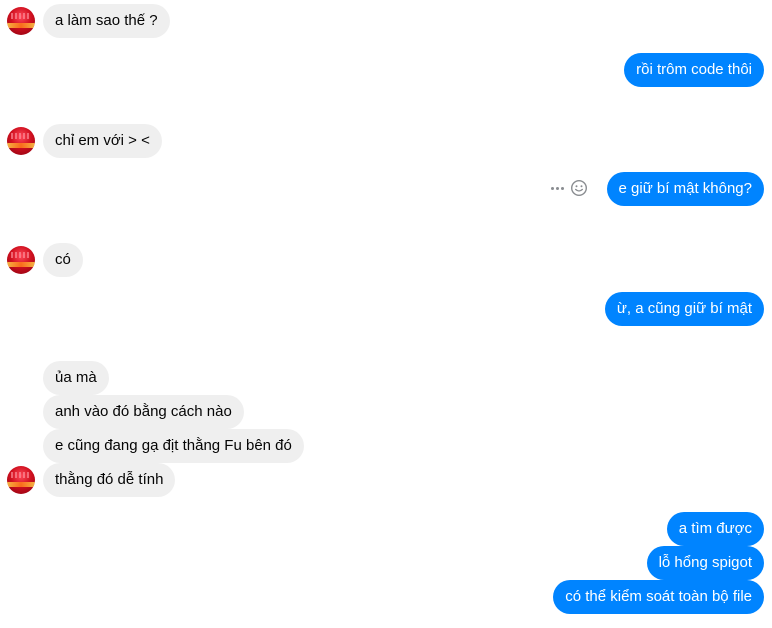 This screenshot has height=628, width=772. I want to click on outgoing-message: lỗ hổng spigot, so click(705, 563).